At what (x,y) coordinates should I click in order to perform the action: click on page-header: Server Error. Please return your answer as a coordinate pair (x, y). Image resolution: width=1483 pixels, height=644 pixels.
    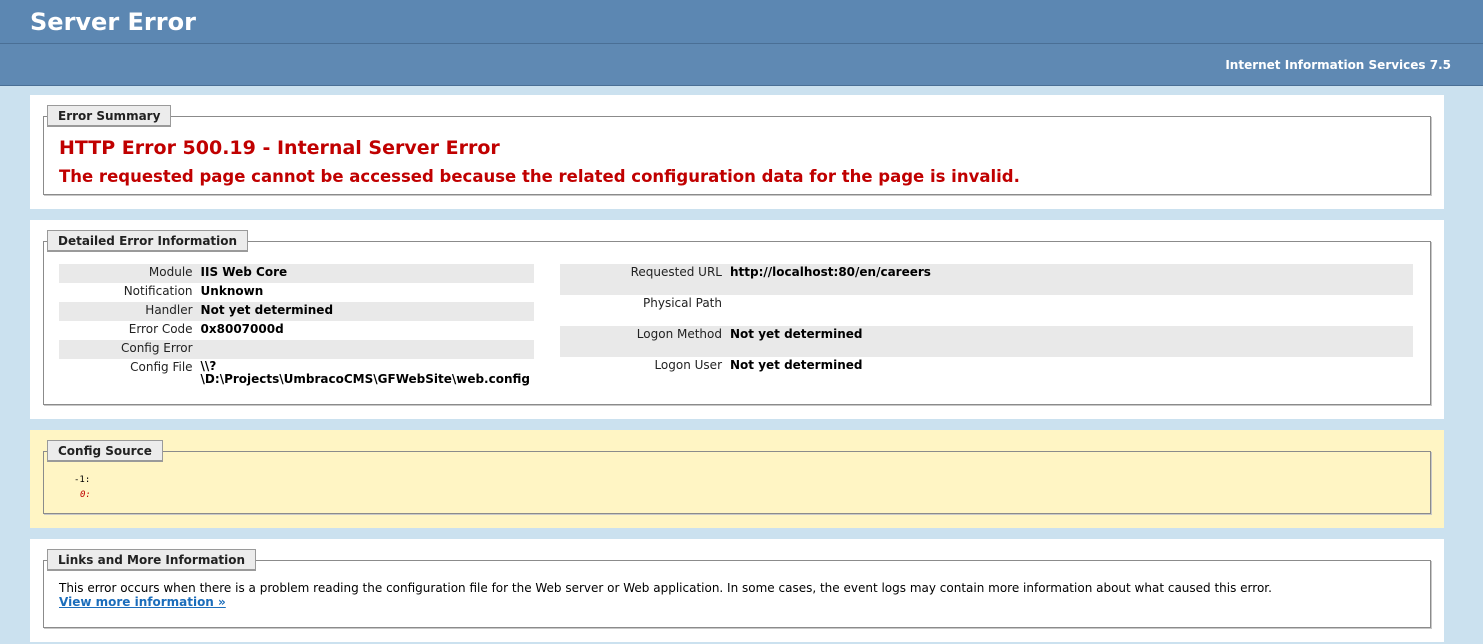
    Looking at the image, I should click on (741, 22).